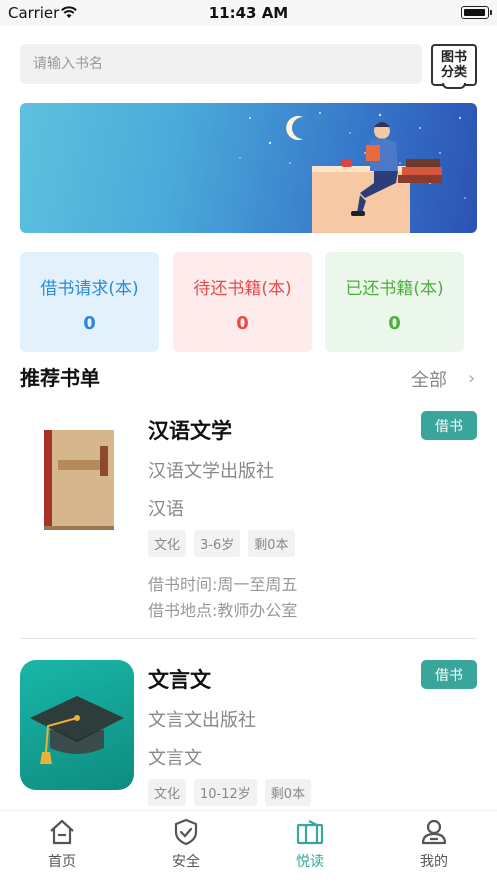  I want to click on book-tags: 文化 3-6岁 剩0本, so click(221, 543).